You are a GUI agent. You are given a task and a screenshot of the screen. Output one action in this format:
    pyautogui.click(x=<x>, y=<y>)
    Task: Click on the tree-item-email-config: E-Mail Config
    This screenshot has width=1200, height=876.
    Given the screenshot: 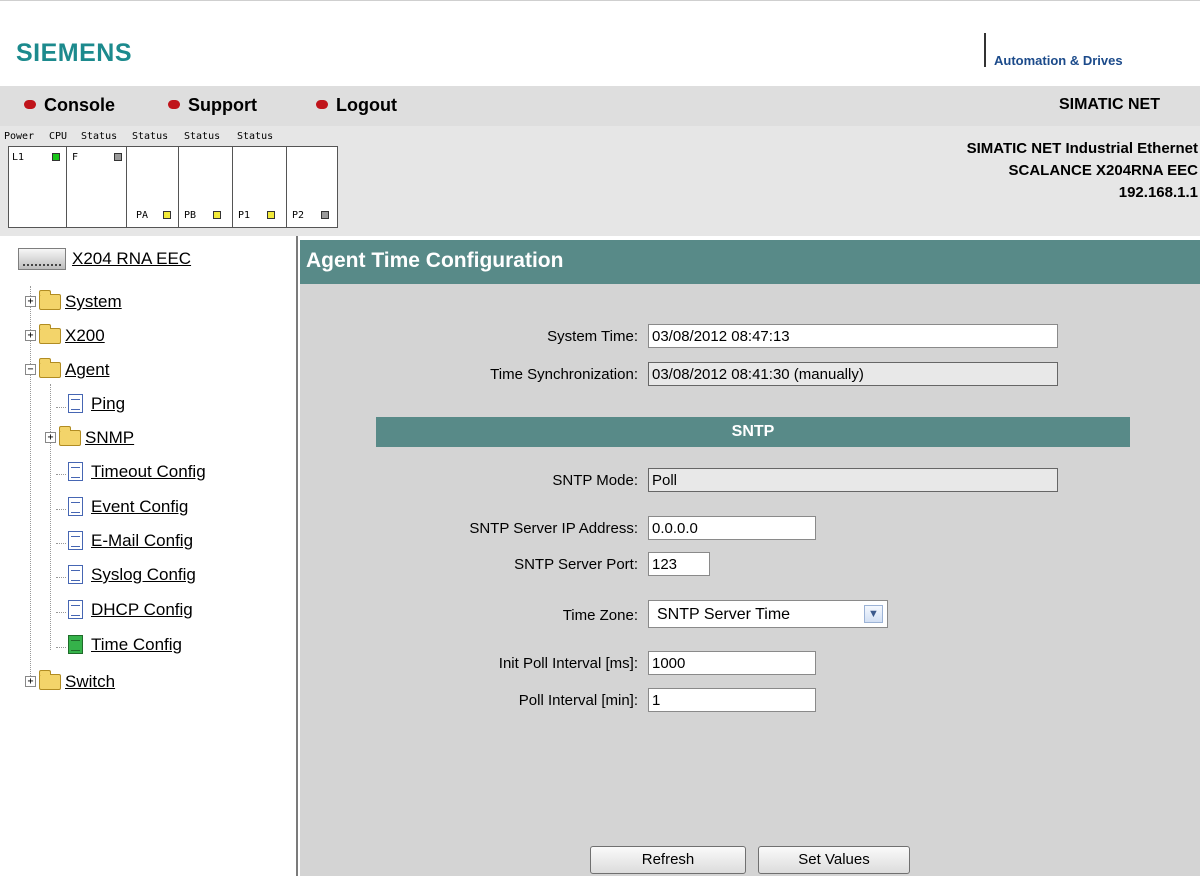 What is the action you would take?
    pyautogui.click(x=130, y=543)
    